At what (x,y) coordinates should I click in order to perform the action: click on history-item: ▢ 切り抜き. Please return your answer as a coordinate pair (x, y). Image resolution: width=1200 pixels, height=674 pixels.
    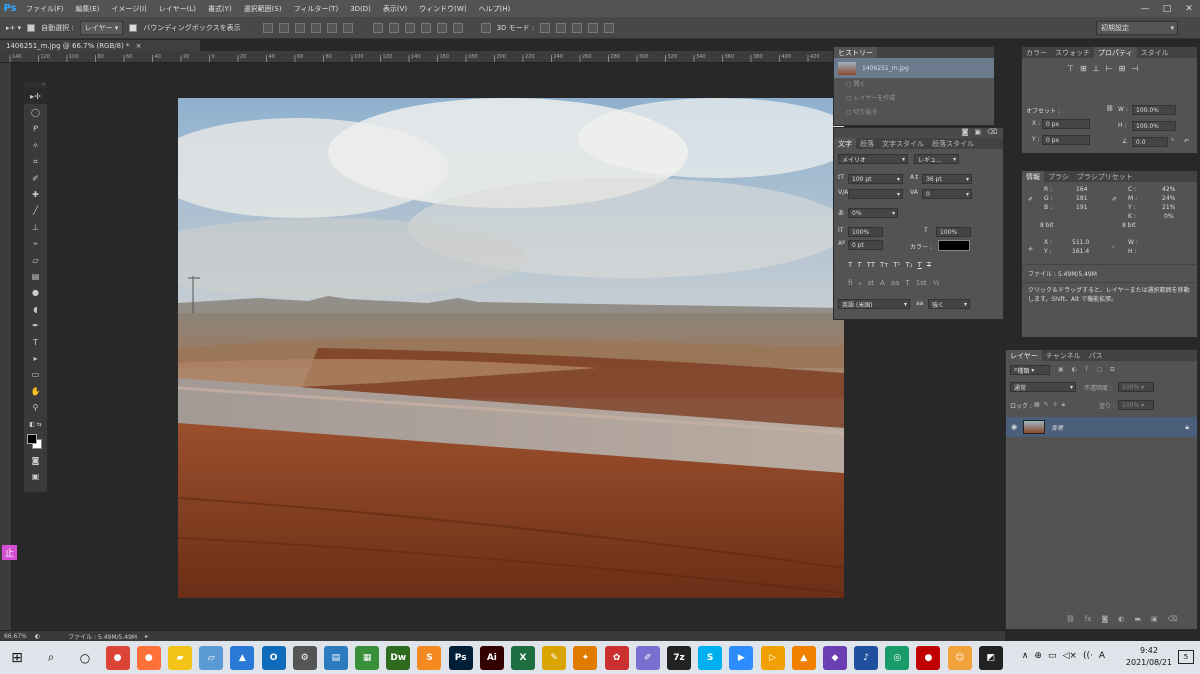
    Looking at the image, I should click on (920, 113).